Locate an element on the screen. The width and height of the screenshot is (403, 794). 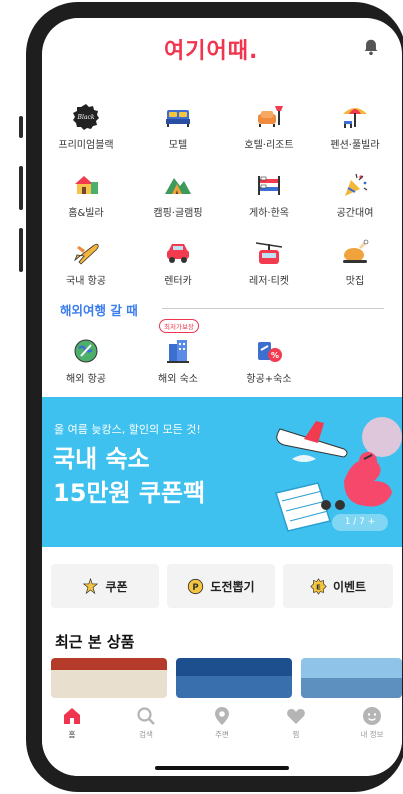
overseas-flight-hotel: % 항공+숙소 is located at coordinates (269, 360).